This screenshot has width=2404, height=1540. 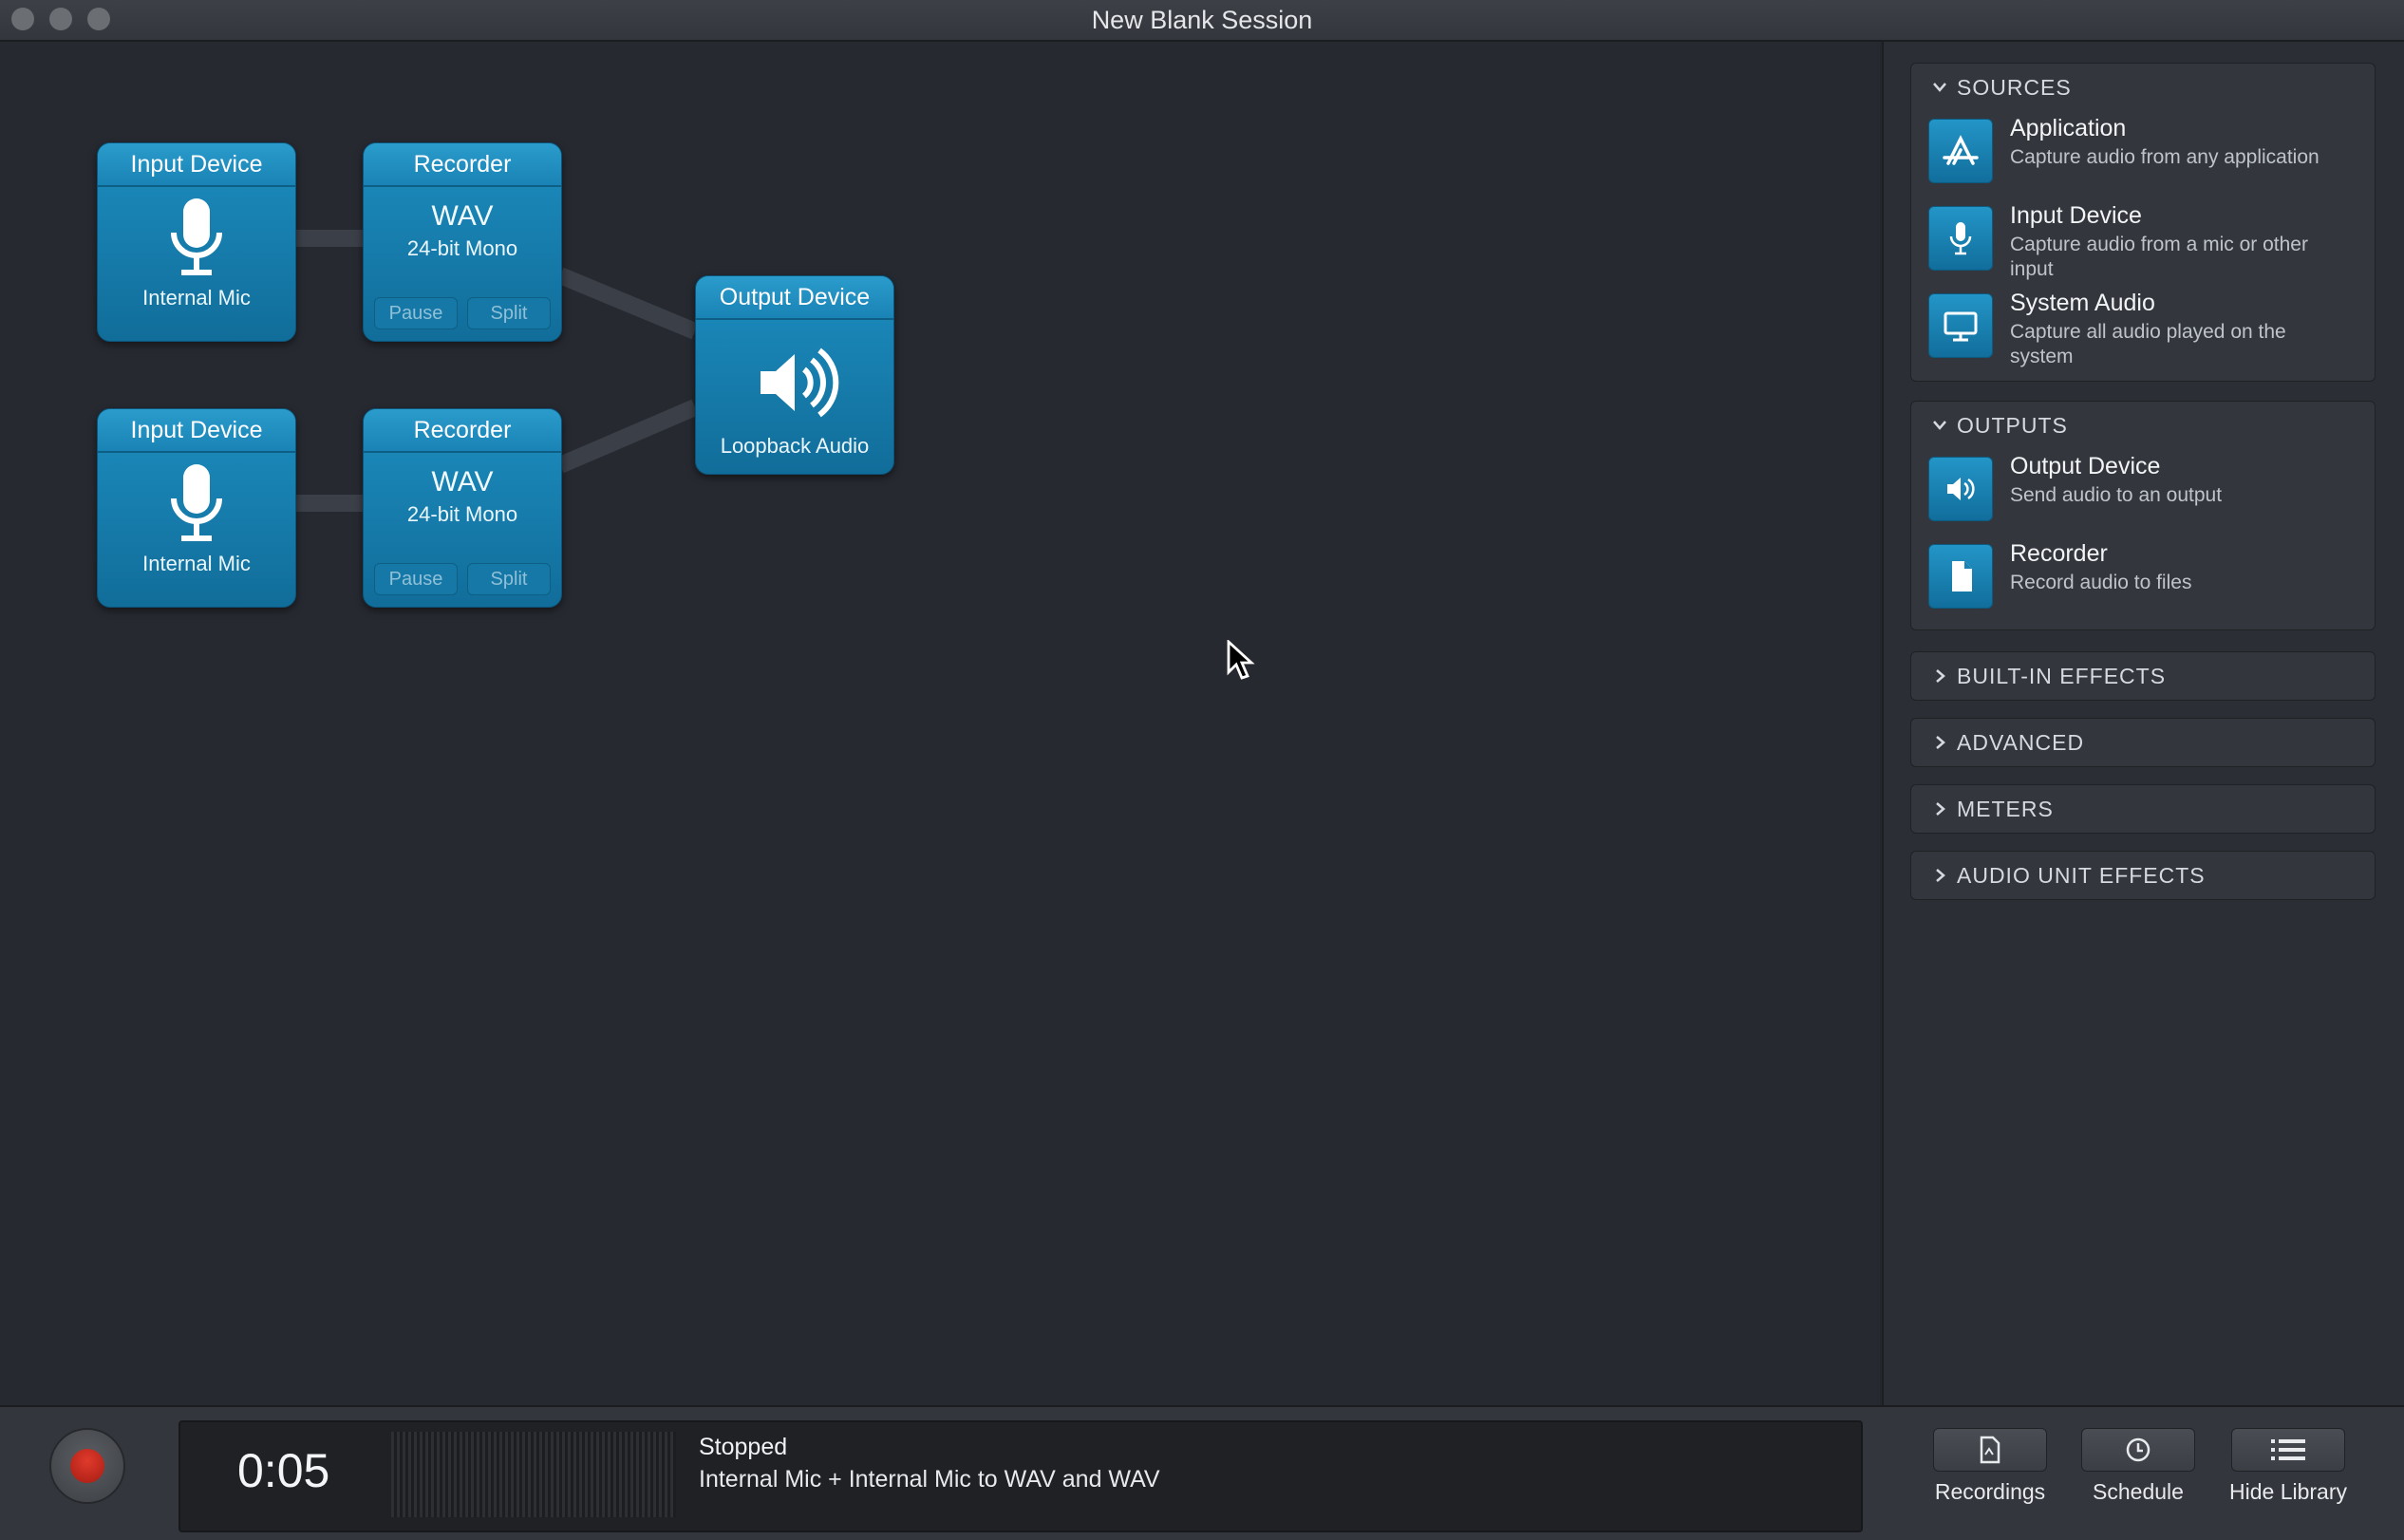 I want to click on record-icon, so click(x=87, y=1466).